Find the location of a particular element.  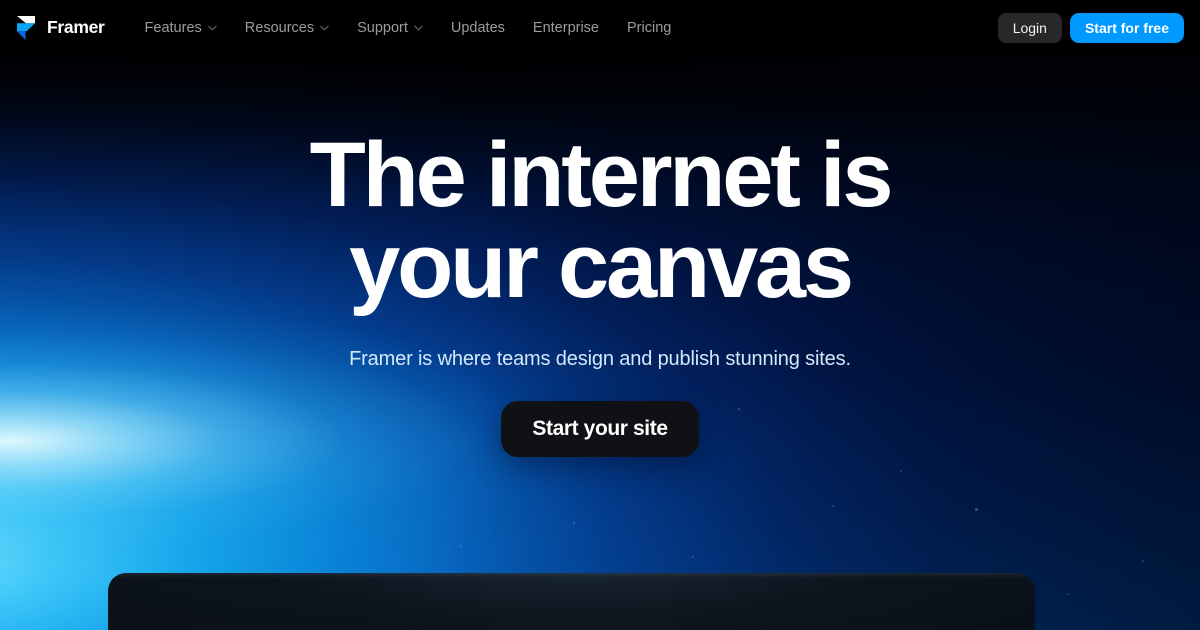

nav-item-resources: Resources is located at coordinates (287, 28).